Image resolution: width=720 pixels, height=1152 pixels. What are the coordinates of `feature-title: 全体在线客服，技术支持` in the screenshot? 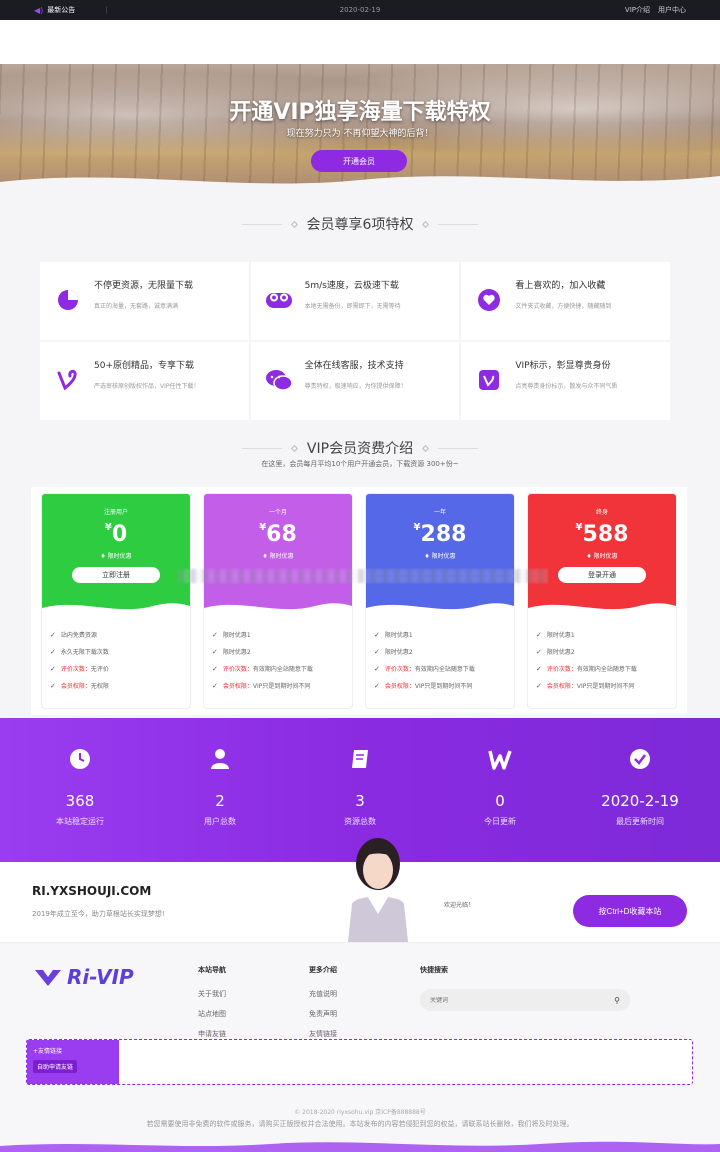 It's located at (354, 366).